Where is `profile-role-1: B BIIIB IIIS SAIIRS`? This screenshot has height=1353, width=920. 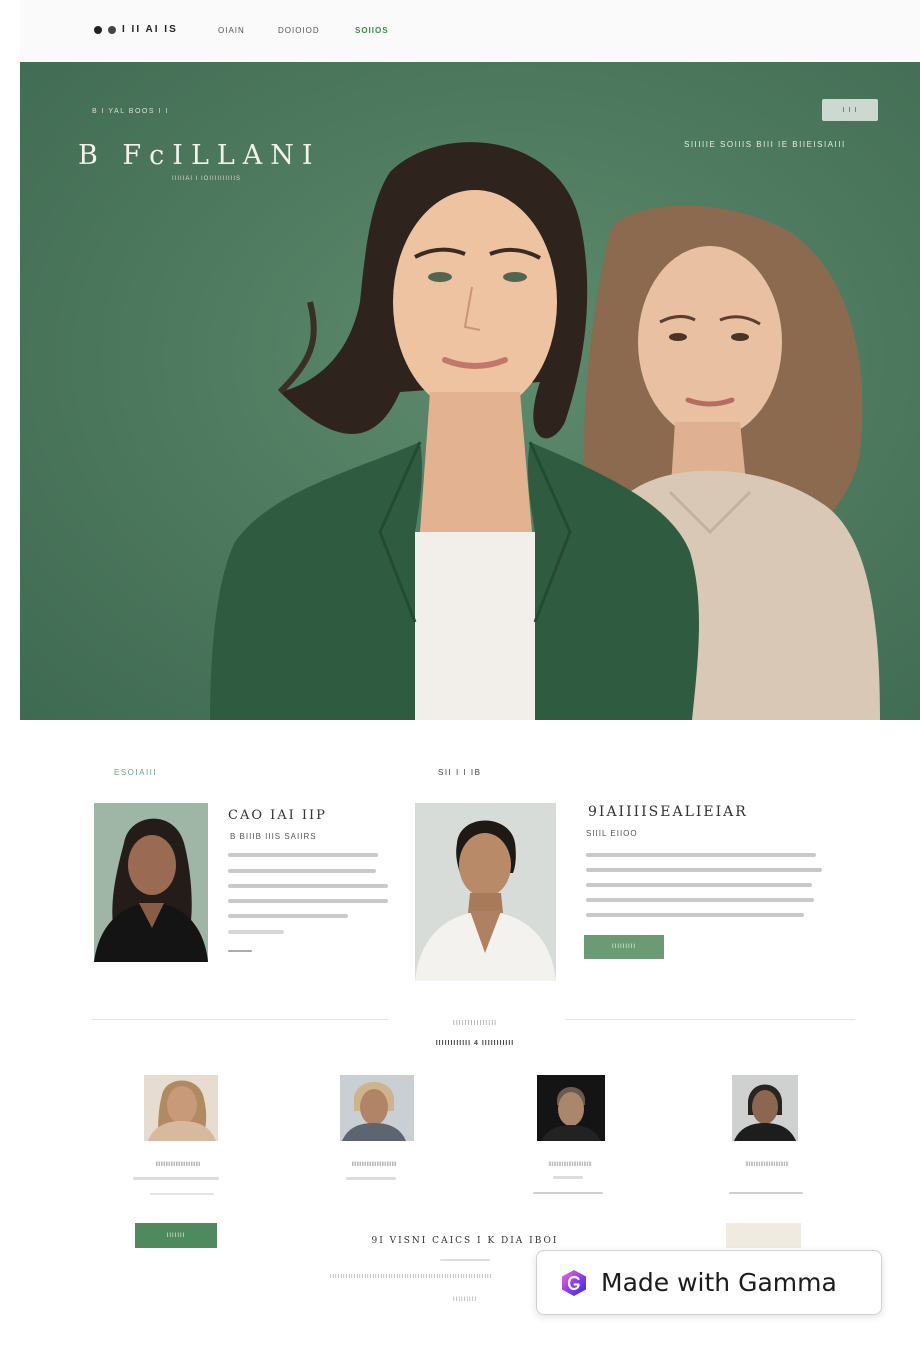 profile-role-1: B BIIIB IIIS SAIIRS is located at coordinates (273, 836).